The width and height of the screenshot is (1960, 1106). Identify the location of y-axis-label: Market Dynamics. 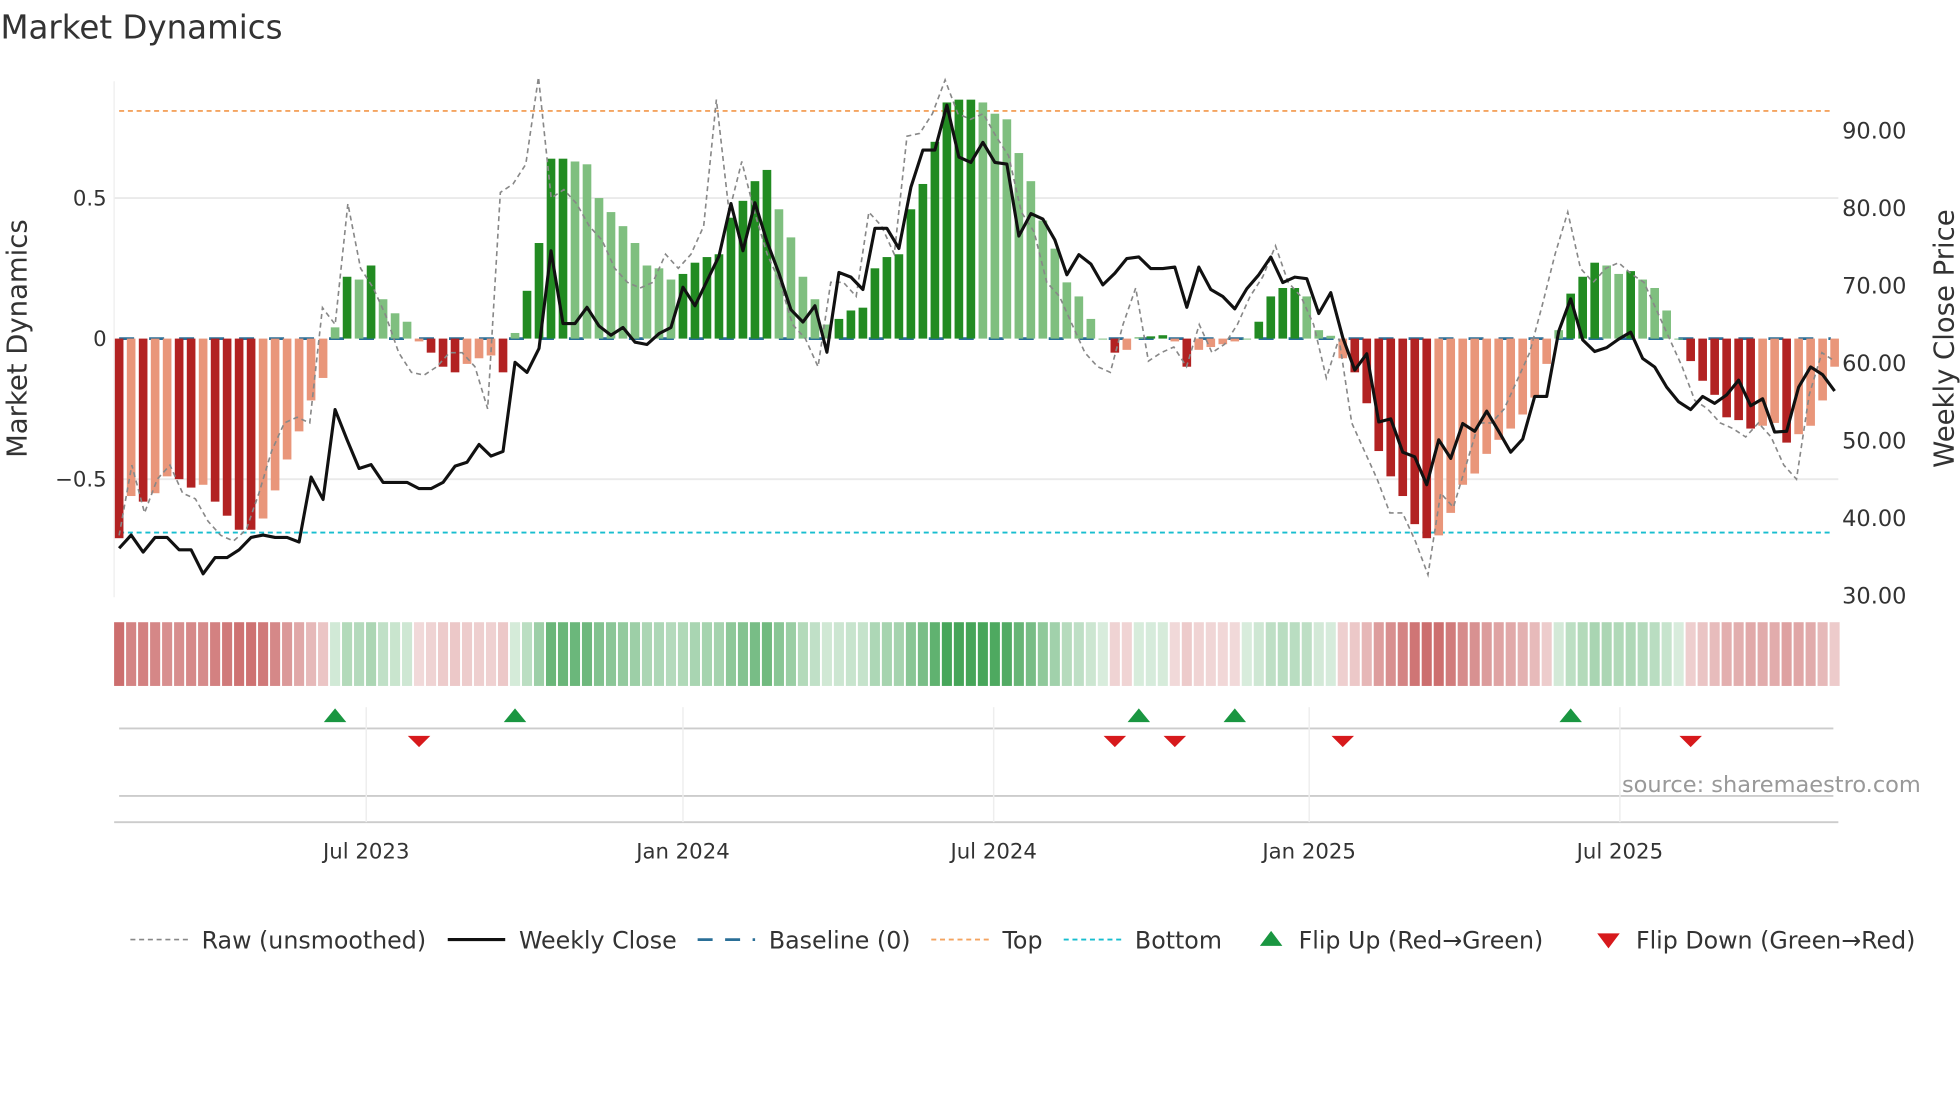
(18, 338).